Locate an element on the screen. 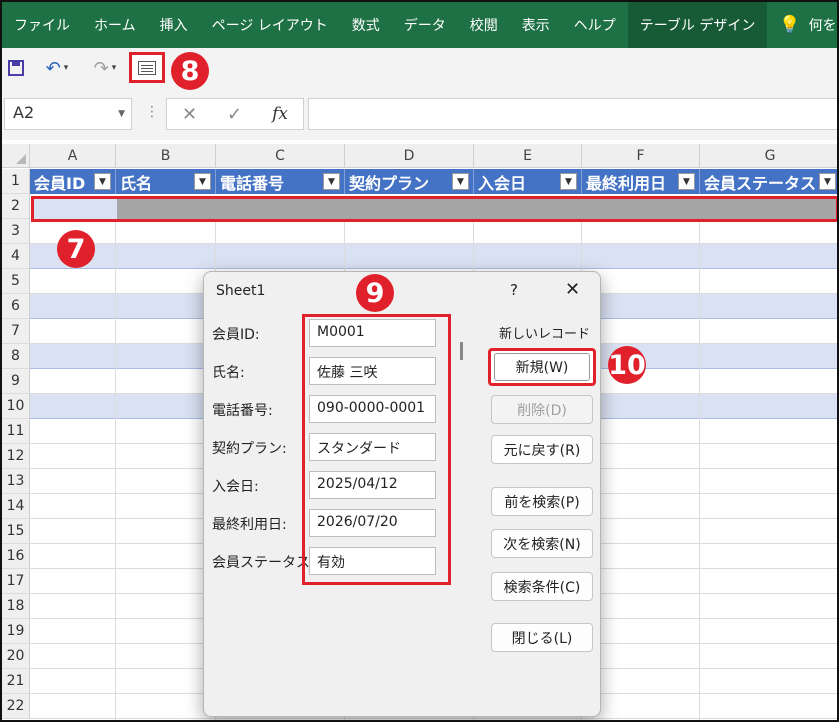  row-header: 17 is located at coordinates (16, 581).